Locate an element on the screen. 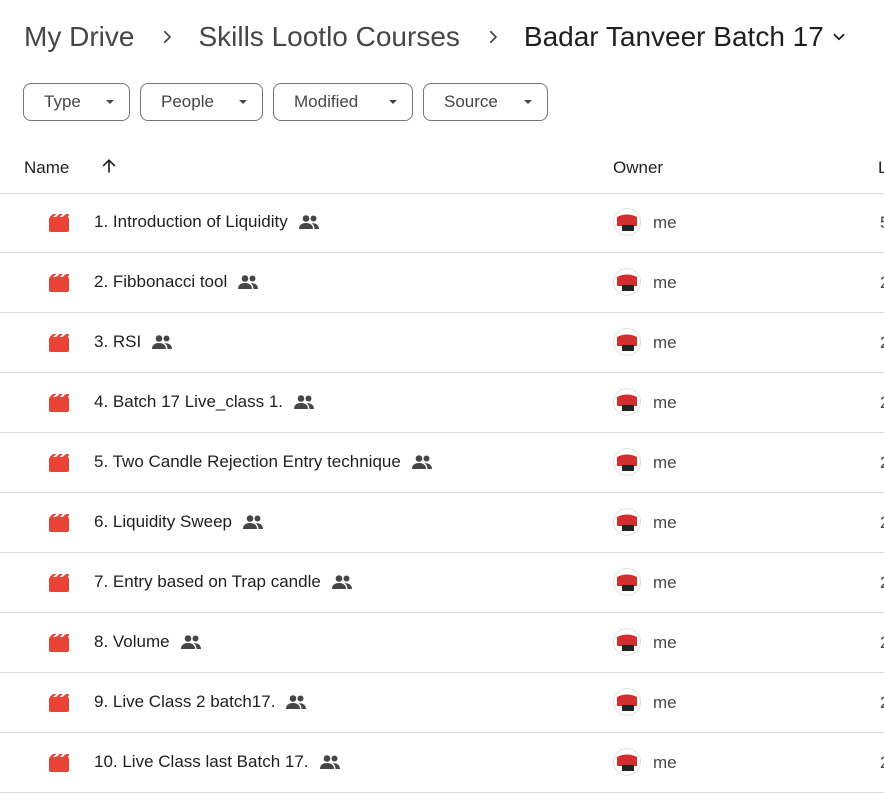  arrow-up-icon is located at coordinates (109, 166).